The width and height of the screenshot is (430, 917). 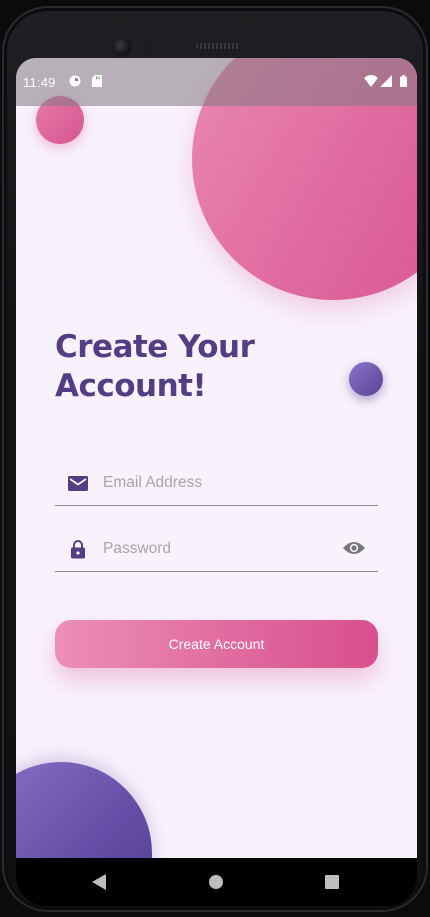 I want to click on mail-icon, so click(x=78, y=483).